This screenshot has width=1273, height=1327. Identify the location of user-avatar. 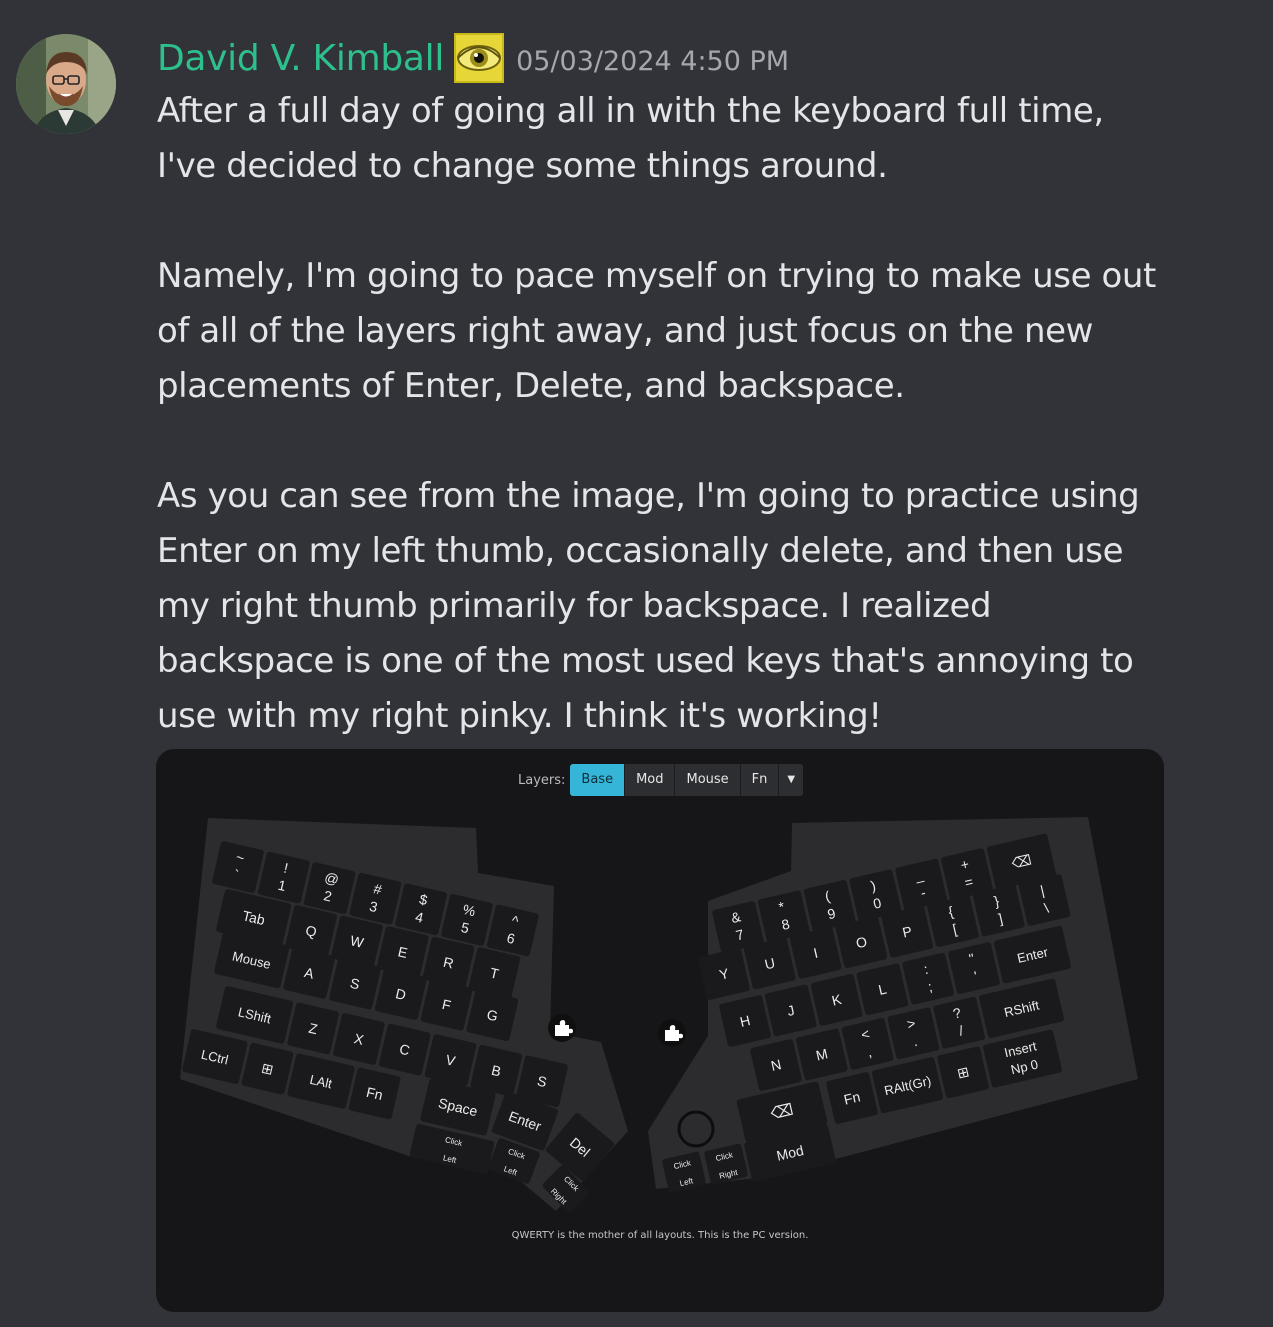
(66, 84).